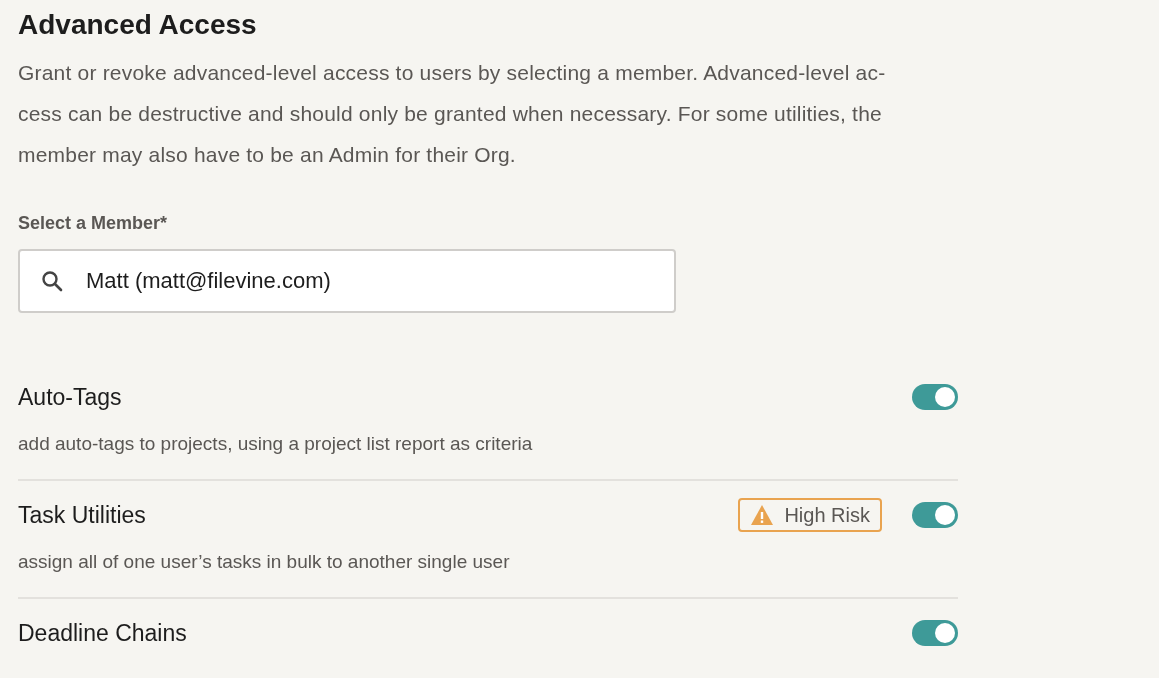 Image resolution: width=1159 pixels, height=678 pixels. What do you see at coordinates (82, 515) in the screenshot?
I see `utility-name: Task Utilities` at bounding box center [82, 515].